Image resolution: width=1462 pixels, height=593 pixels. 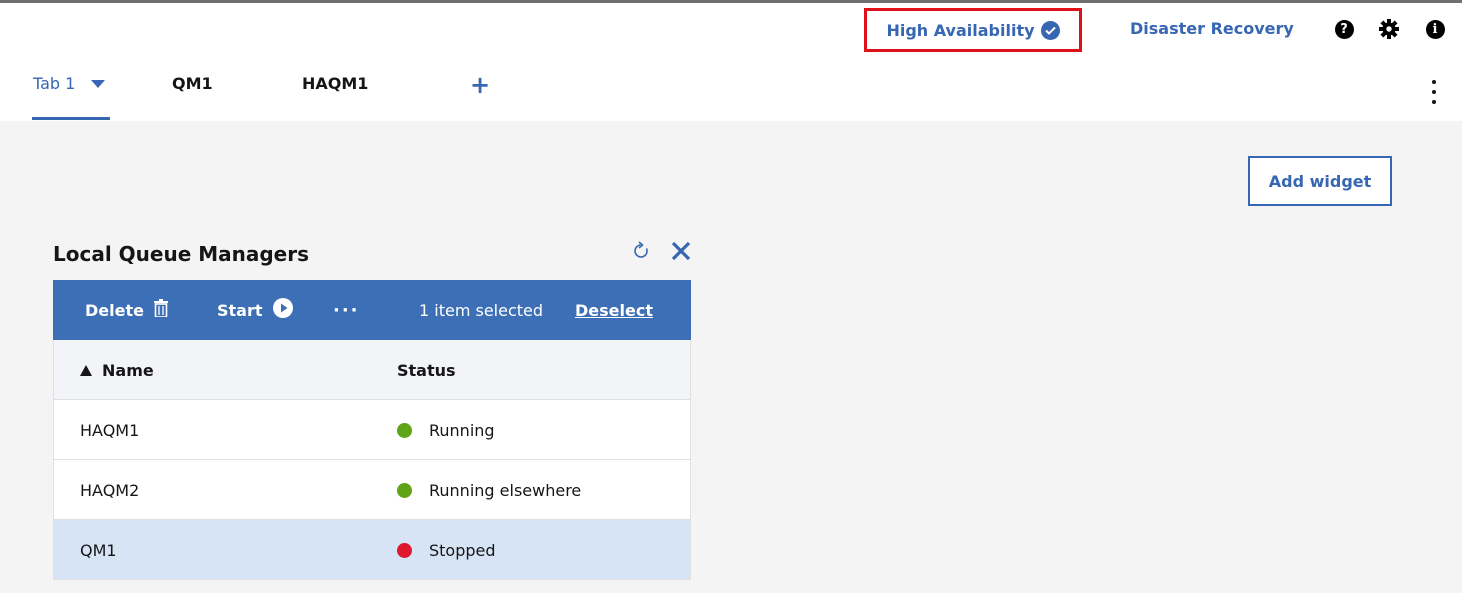 I want to click on settings-gear-icon, so click(x=1389, y=29).